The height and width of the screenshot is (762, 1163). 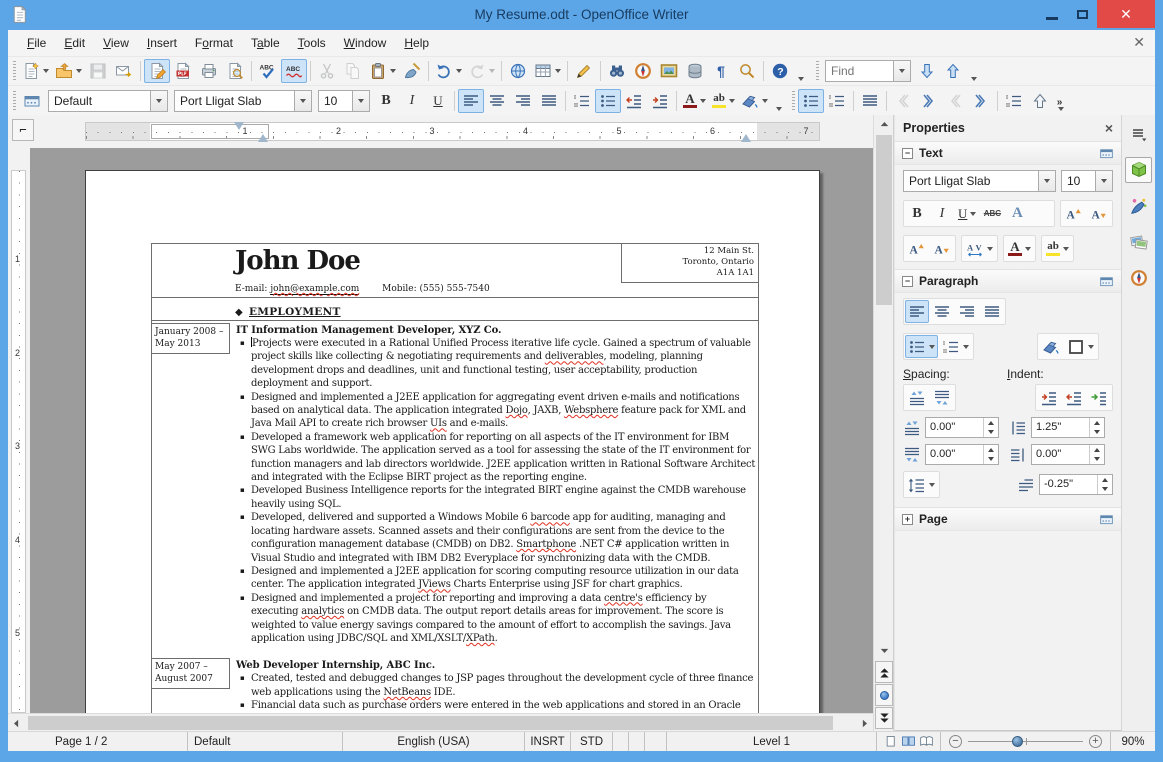 I want to click on sidebar-font-size-dropdown, so click(x=1103, y=181).